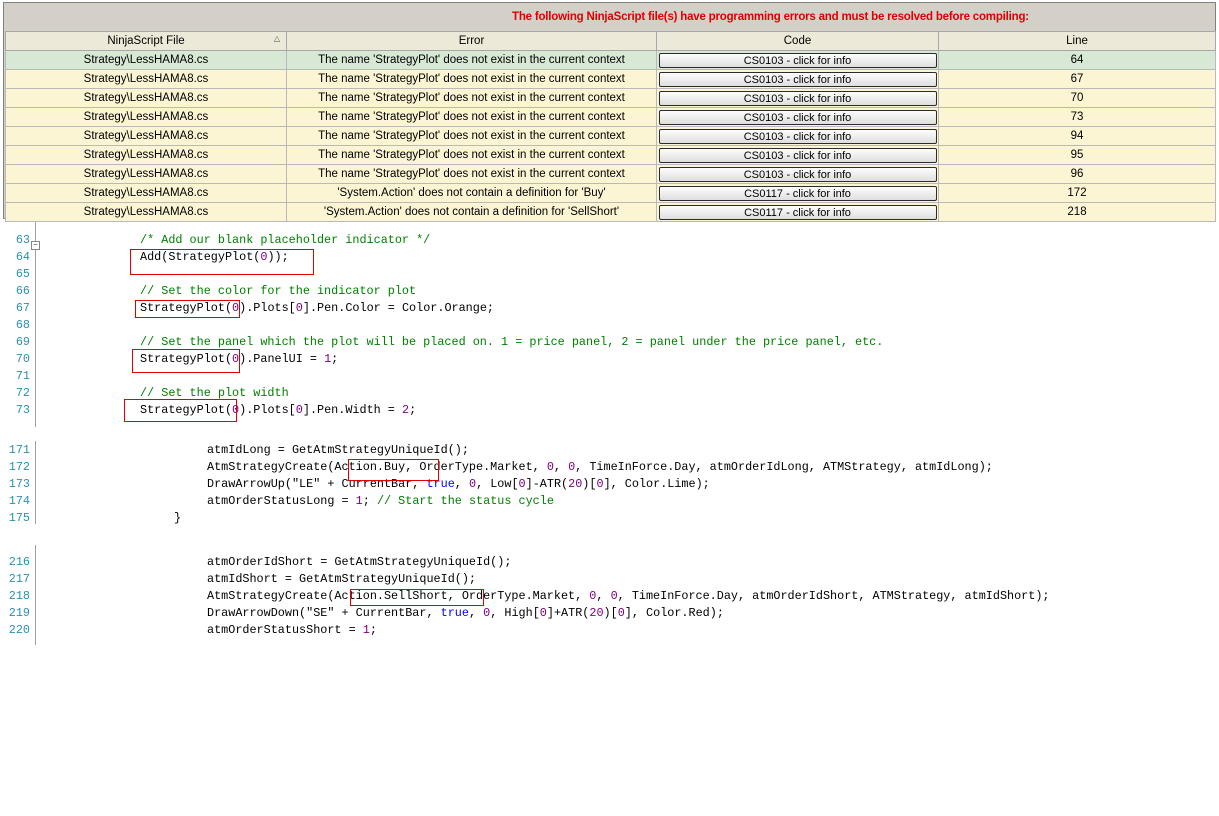  Describe the element at coordinates (1077, 79) in the screenshot. I see `error-line-cell: 67` at that location.